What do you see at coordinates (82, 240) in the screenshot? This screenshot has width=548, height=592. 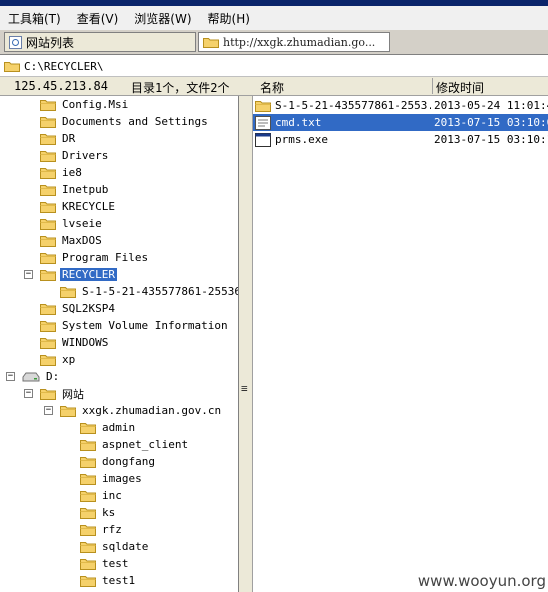 I see `tree-item-label: MaxDOS` at bounding box center [82, 240].